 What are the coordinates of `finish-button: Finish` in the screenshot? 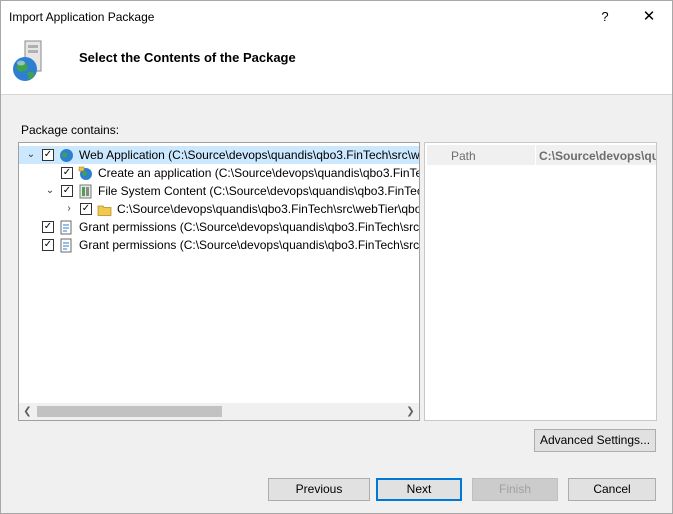 It's located at (515, 489).